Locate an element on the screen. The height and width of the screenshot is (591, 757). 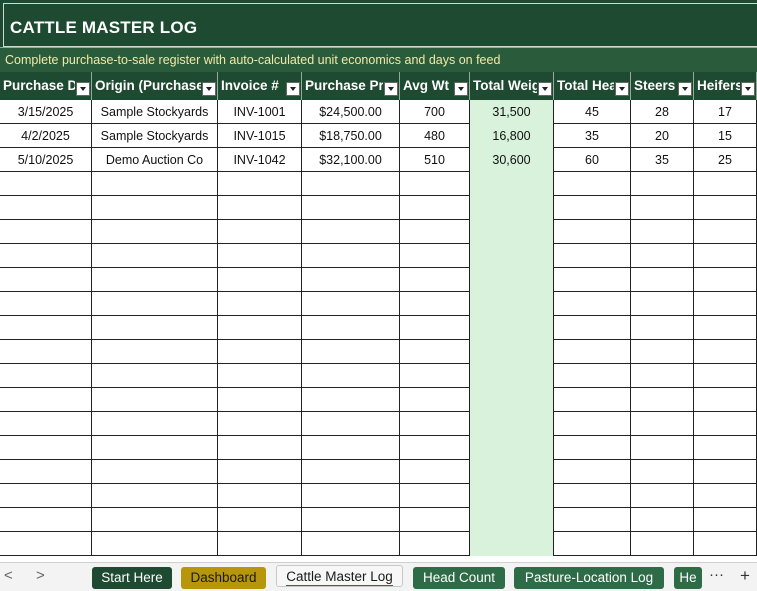
sheet-tab-pasture-location-log: Pasture-Location Log is located at coordinates (589, 578).